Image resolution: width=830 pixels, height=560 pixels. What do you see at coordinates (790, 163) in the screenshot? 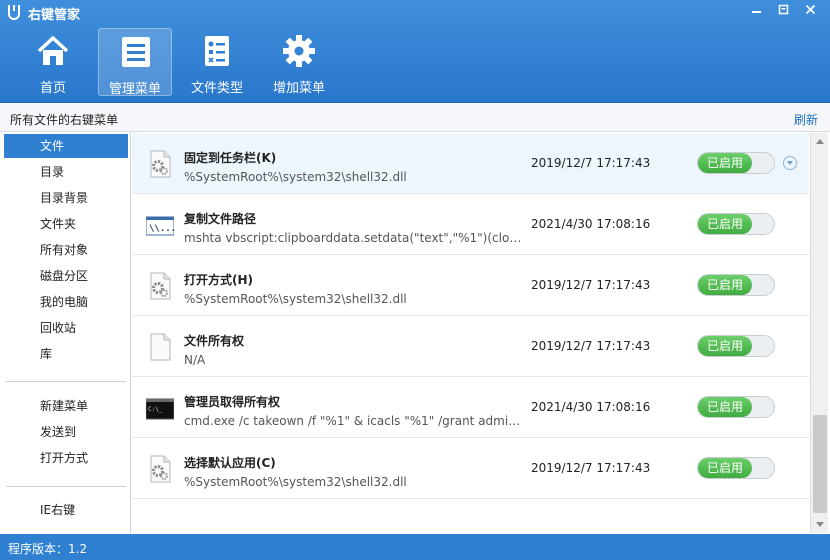
I see `expand-icon` at bounding box center [790, 163].